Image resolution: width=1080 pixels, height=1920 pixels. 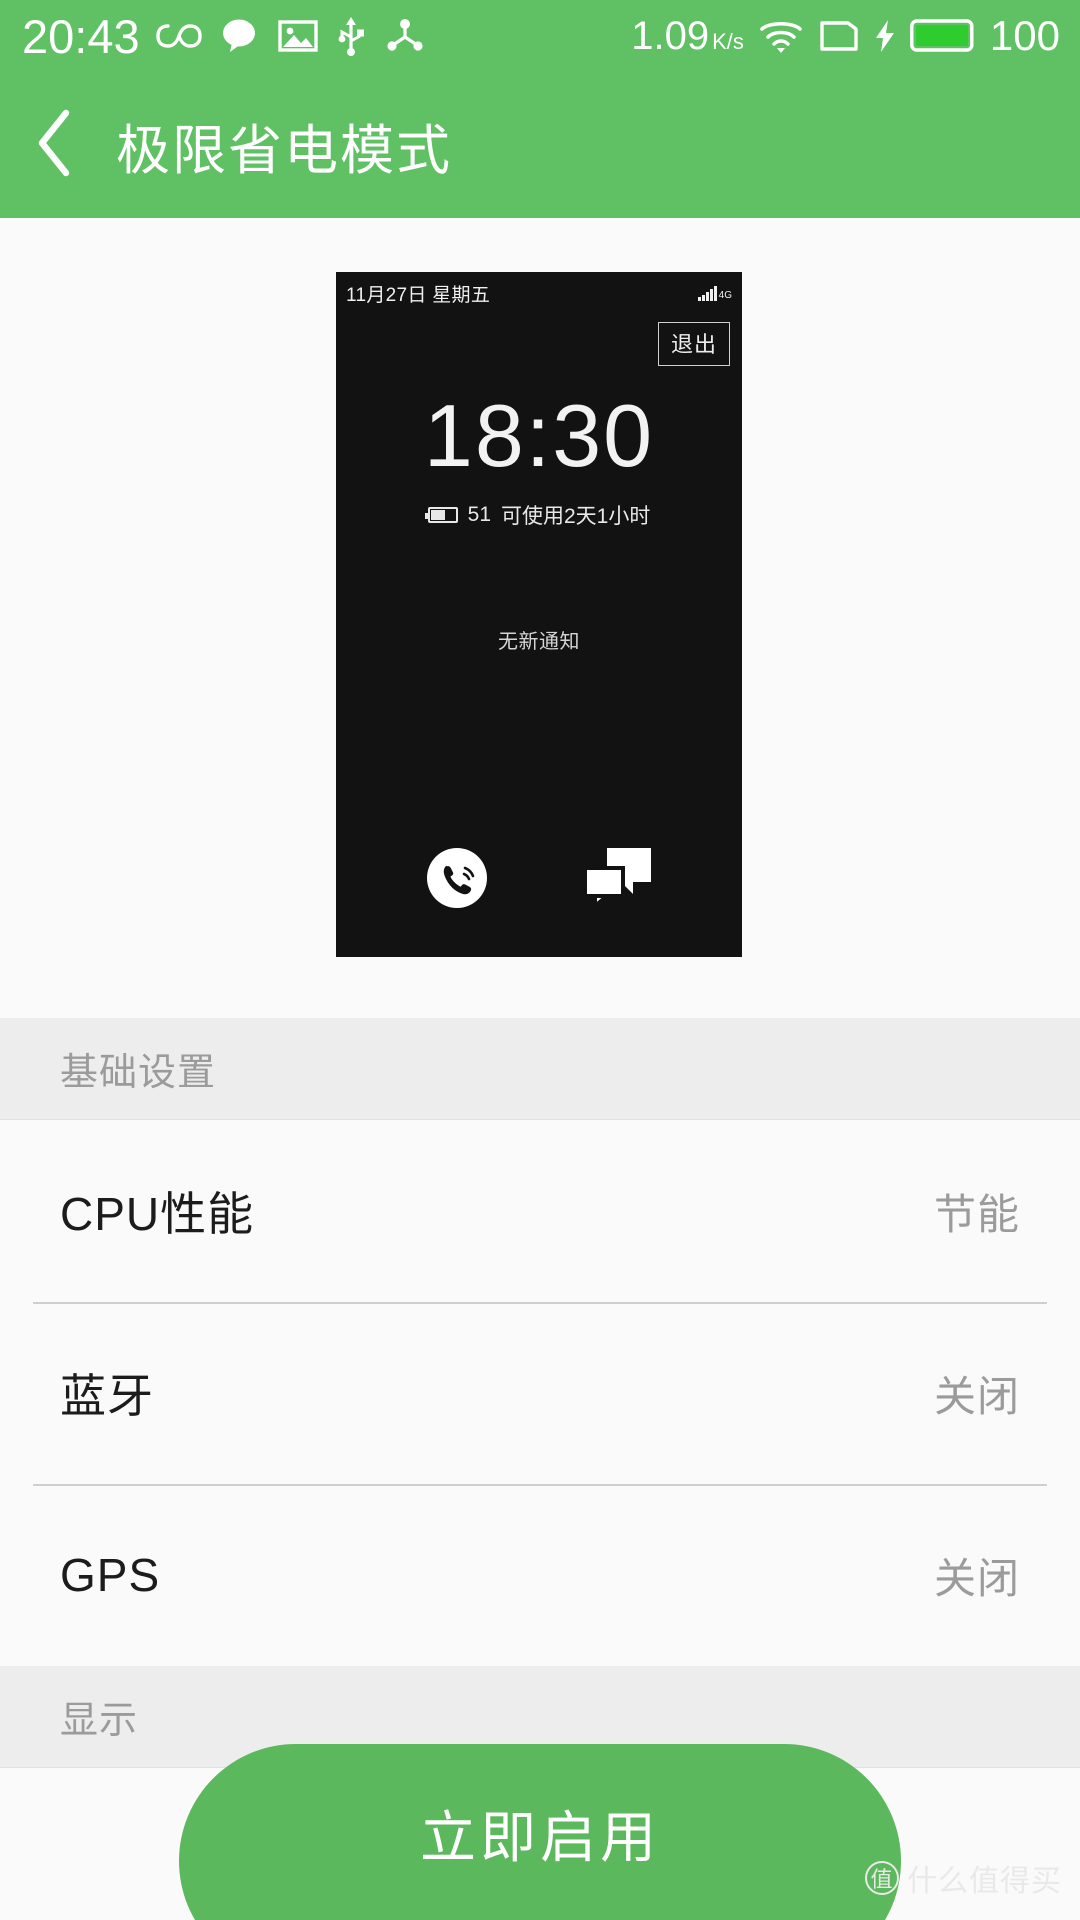 I want to click on chevron-left-icon, so click(x=55, y=145).